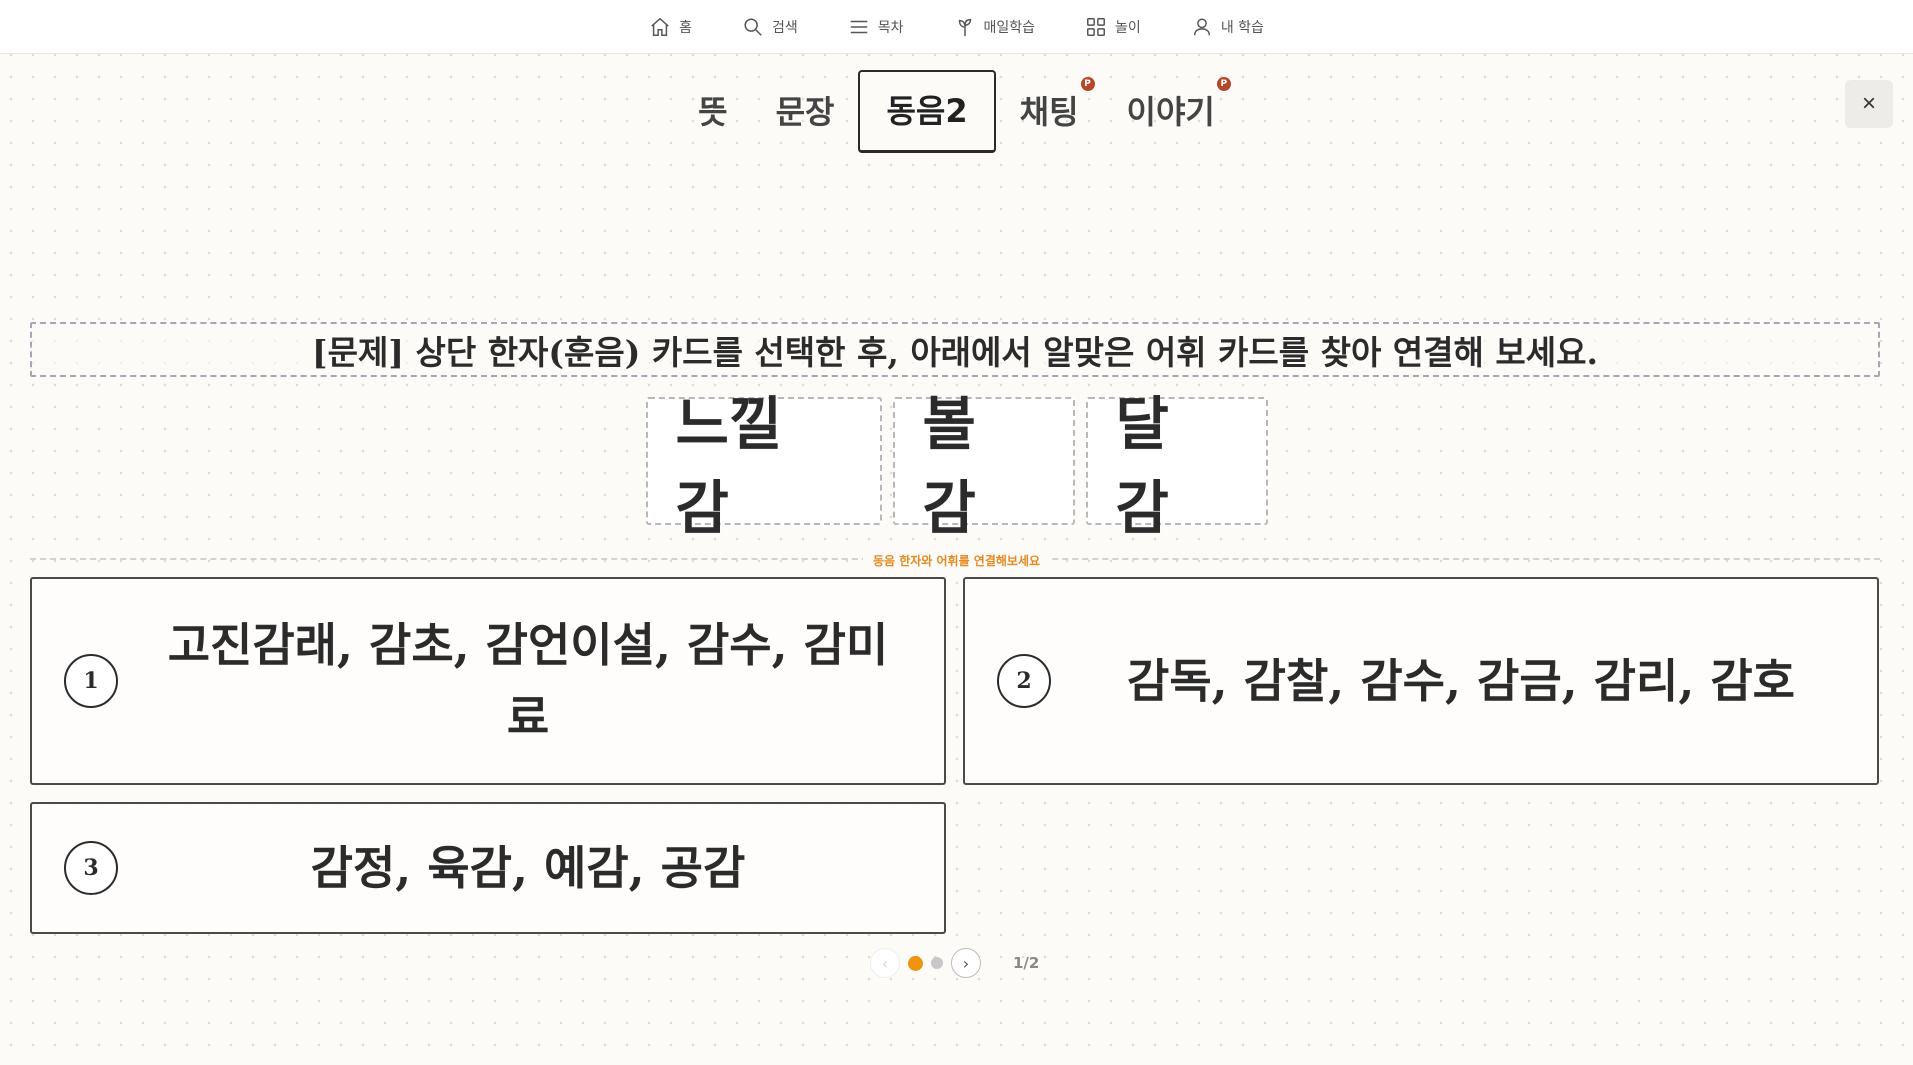 This screenshot has width=1913, height=1065. I want to click on nav-play-label: 놀이, so click(1128, 27).